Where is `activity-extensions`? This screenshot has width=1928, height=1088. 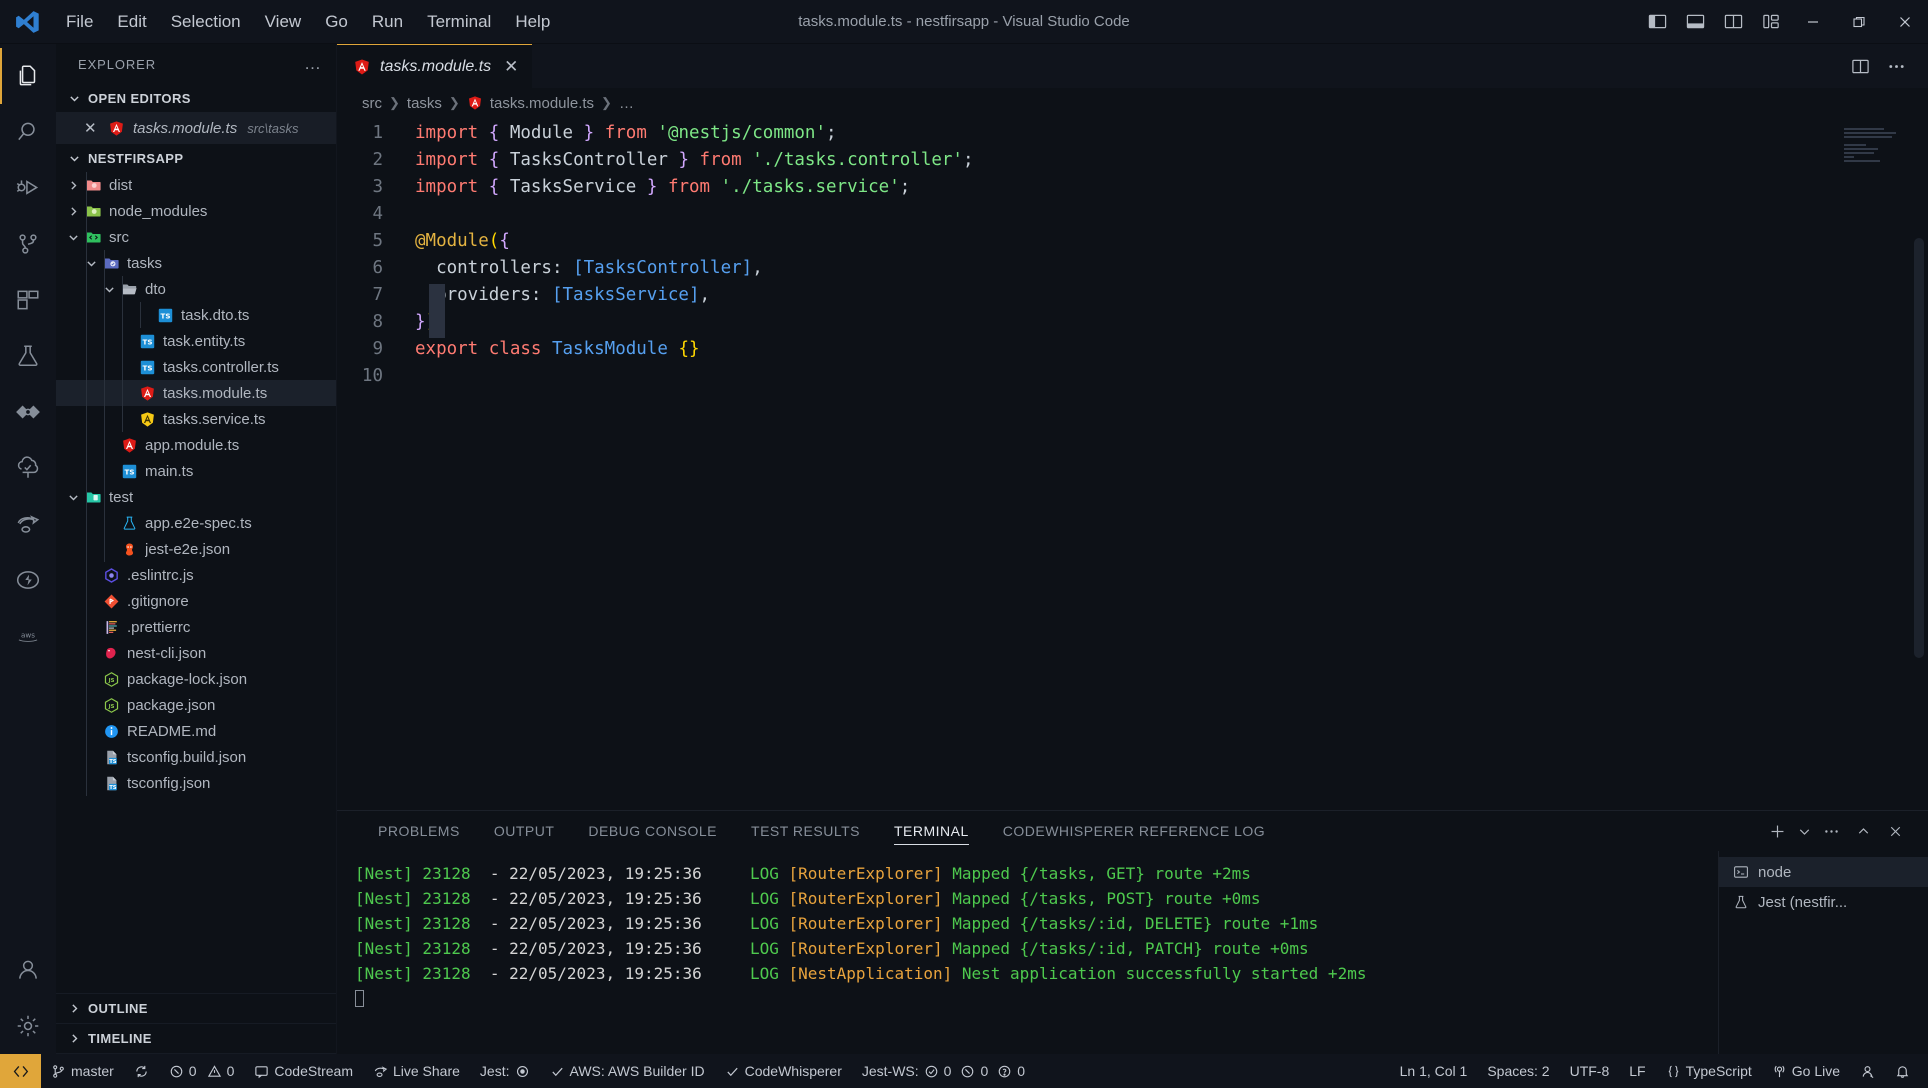
activity-extensions is located at coordinates (28, 300).